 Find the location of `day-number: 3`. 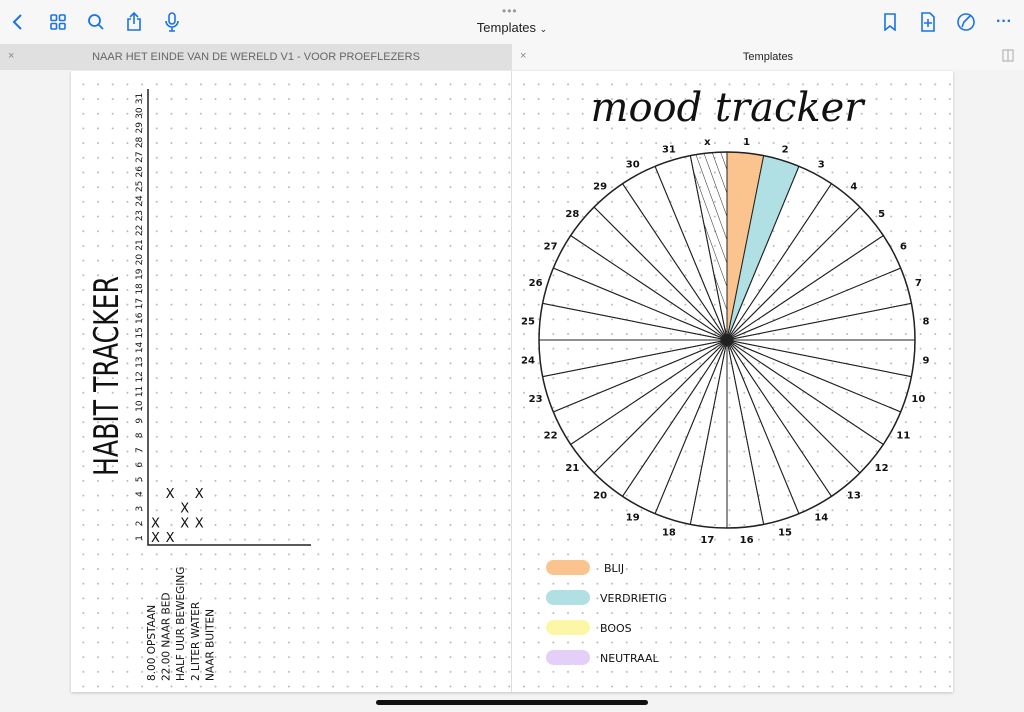

day-number: 3 is located at coordinates (140, 509).